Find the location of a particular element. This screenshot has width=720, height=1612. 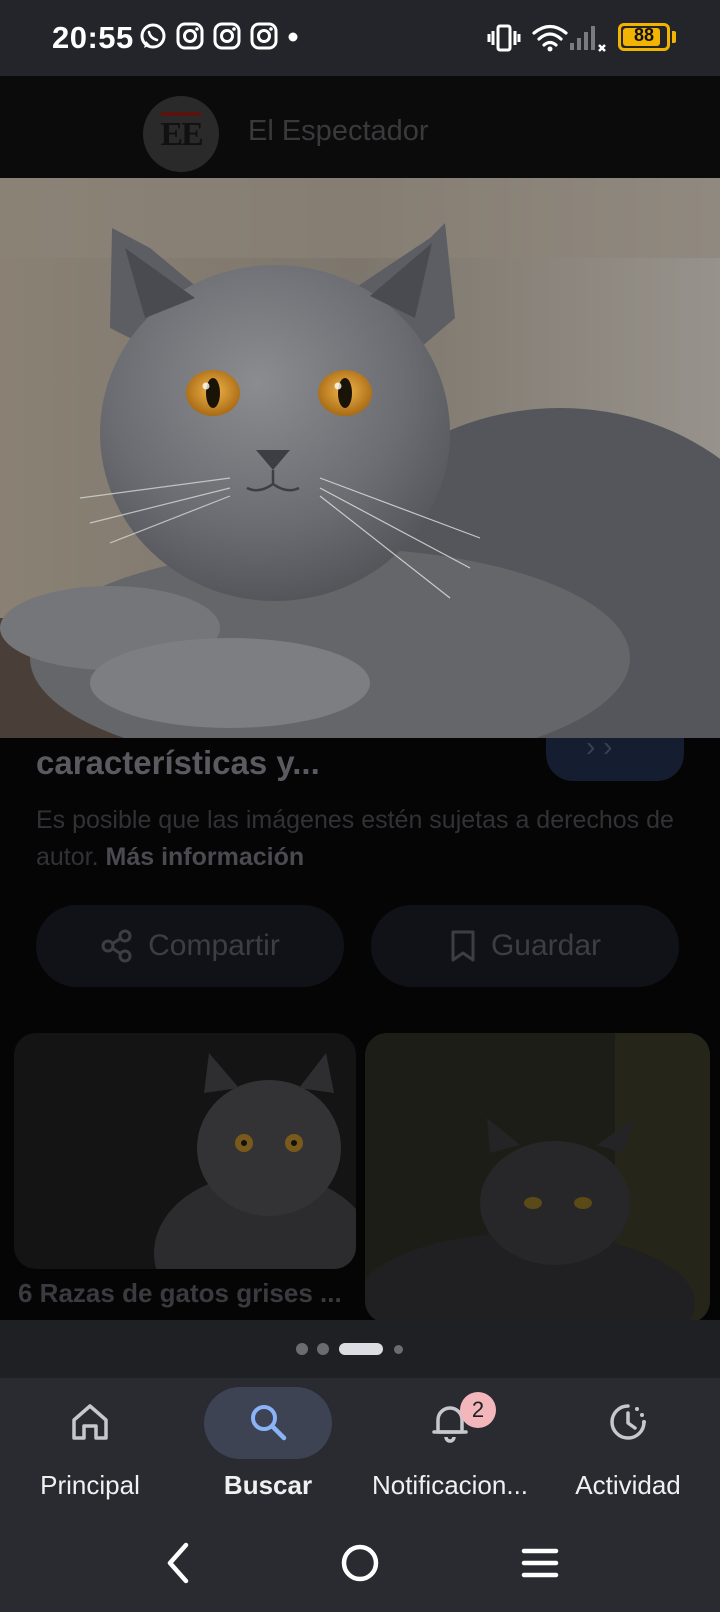

battery-indicator: 88 is located at coordinates (644, 37).